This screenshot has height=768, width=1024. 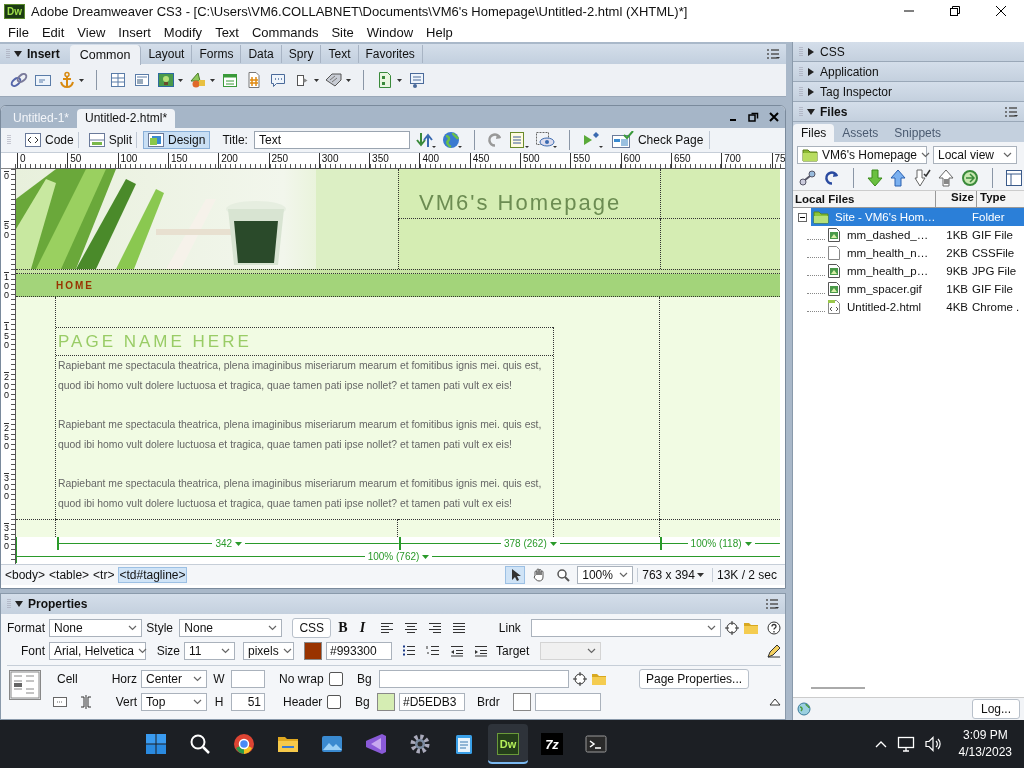 What do you see at coordinates (118, 80) in the screenshot?
I see `table-icon` at bounding box center [118, 80].